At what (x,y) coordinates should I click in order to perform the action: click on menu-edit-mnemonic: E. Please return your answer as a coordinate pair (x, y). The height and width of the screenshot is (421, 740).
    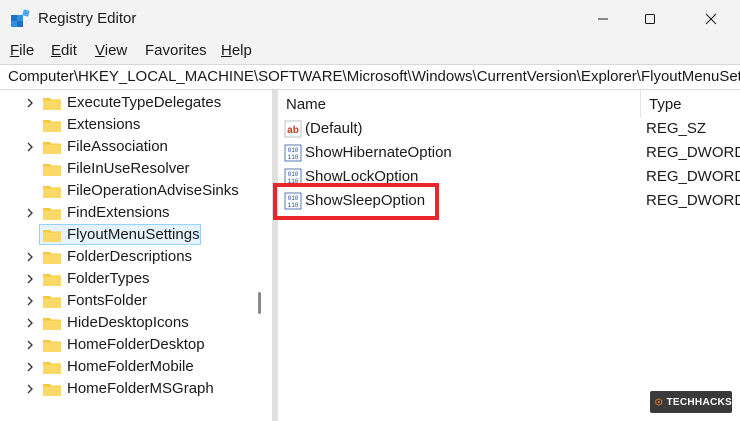
    Looking at the image, I should click on (56, 50).